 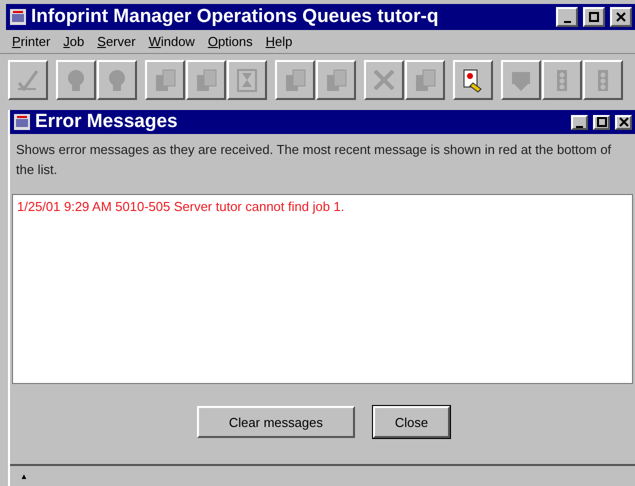 I want to click on check-icon, so click(x=28, y=80).